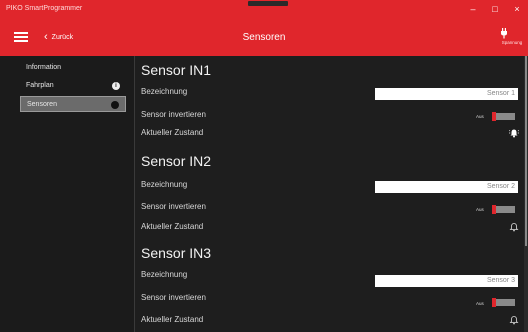  What do you see at coordinates (473, 9) in the screenshot?
I see `minimize-button: –` at bounding box center [473, 9].